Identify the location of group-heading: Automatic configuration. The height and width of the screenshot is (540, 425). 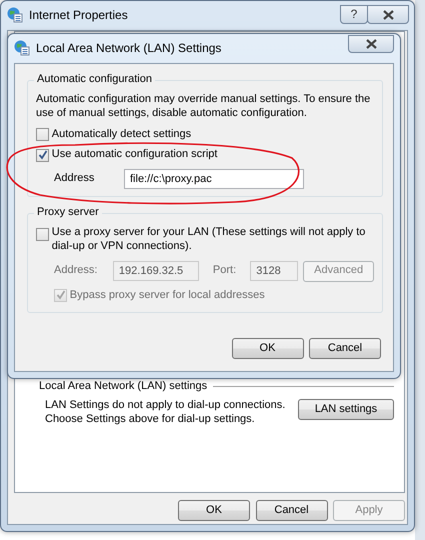
(94, 80).